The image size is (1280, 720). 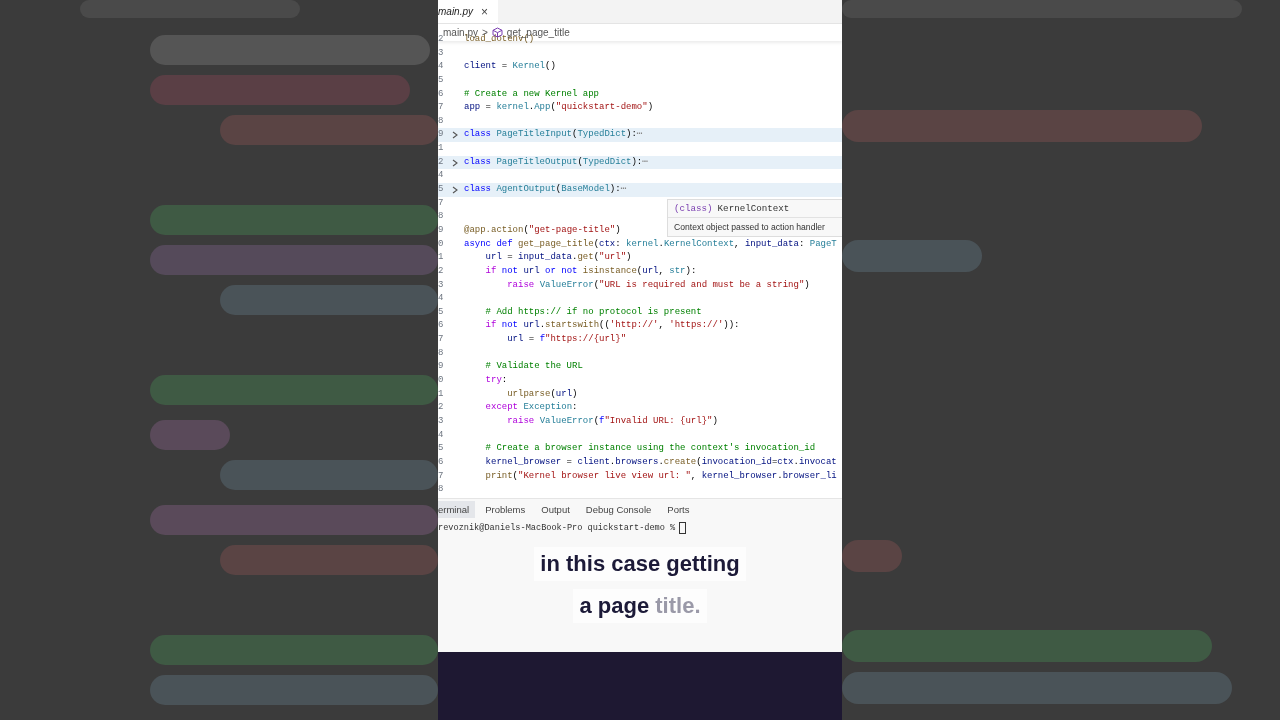 I want to click on caption-text: in this case getting, so click(x=640, y=564).